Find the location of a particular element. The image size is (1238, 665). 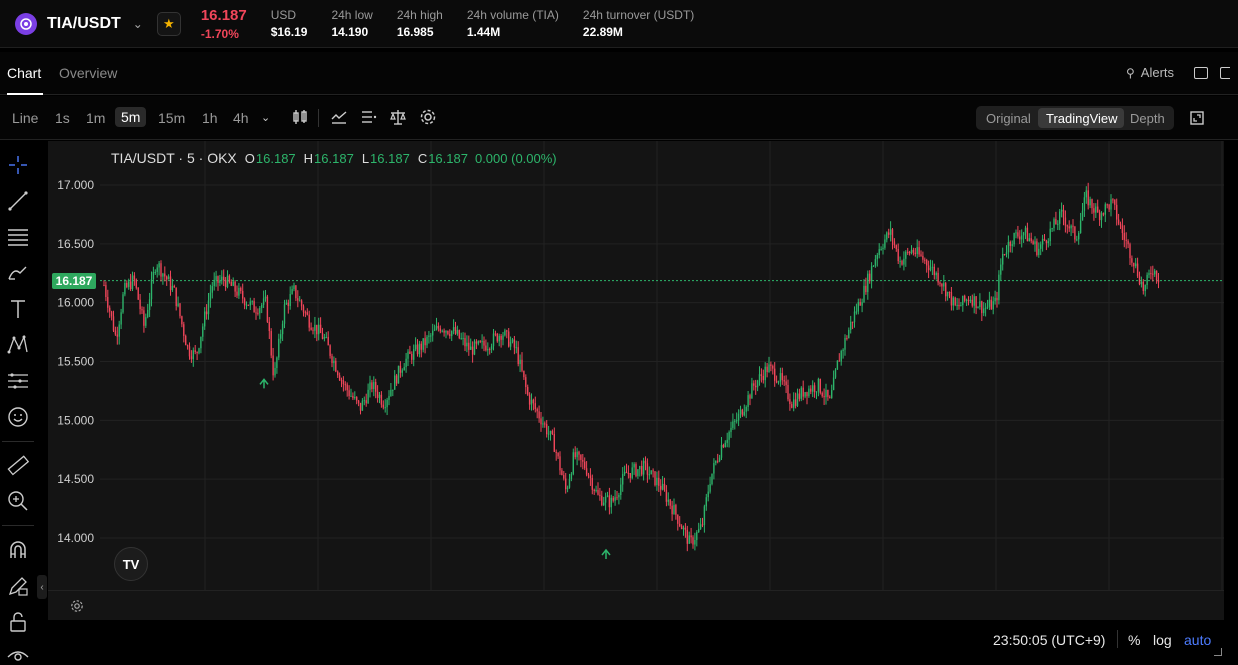

time-axis is located at coordinates (636, 605).